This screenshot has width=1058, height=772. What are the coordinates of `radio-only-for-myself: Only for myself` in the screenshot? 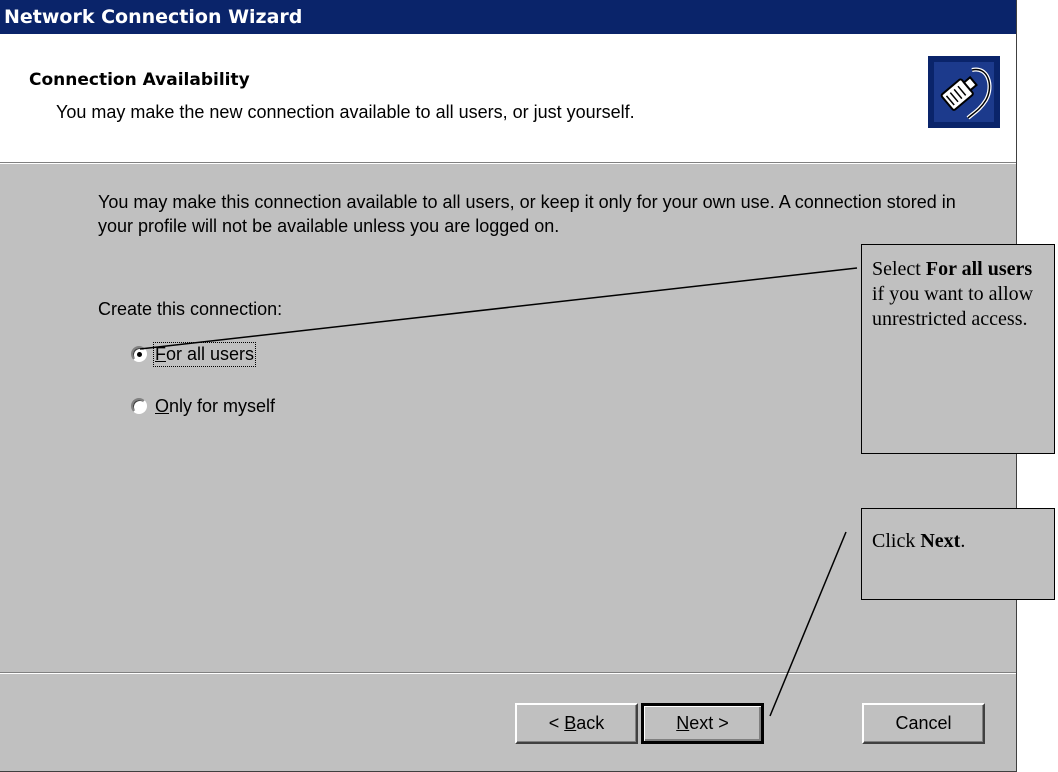 It's located at (203, 406).